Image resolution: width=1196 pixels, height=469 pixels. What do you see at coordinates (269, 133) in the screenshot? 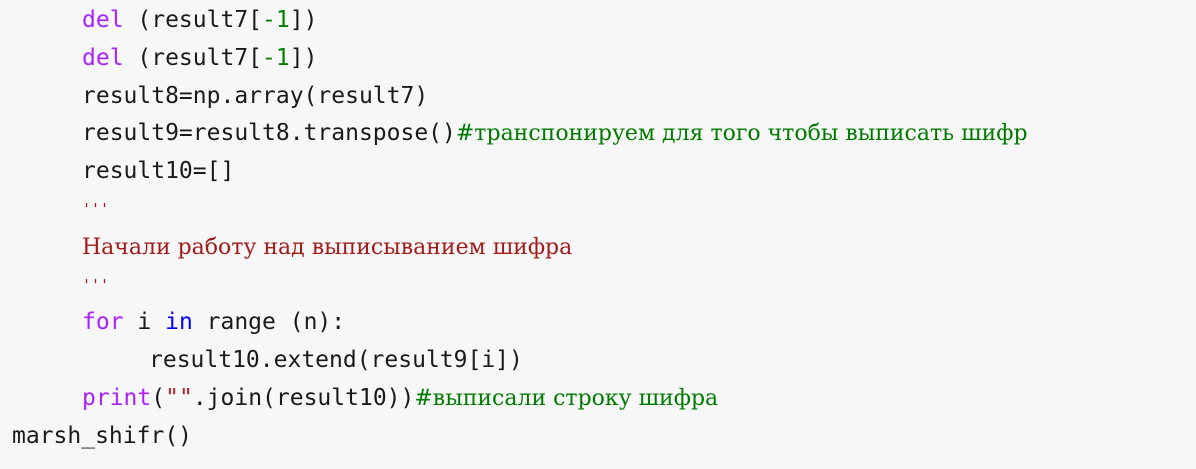
I see `code-text: result9=result8.transpose()` at bounding box center [269, 133].